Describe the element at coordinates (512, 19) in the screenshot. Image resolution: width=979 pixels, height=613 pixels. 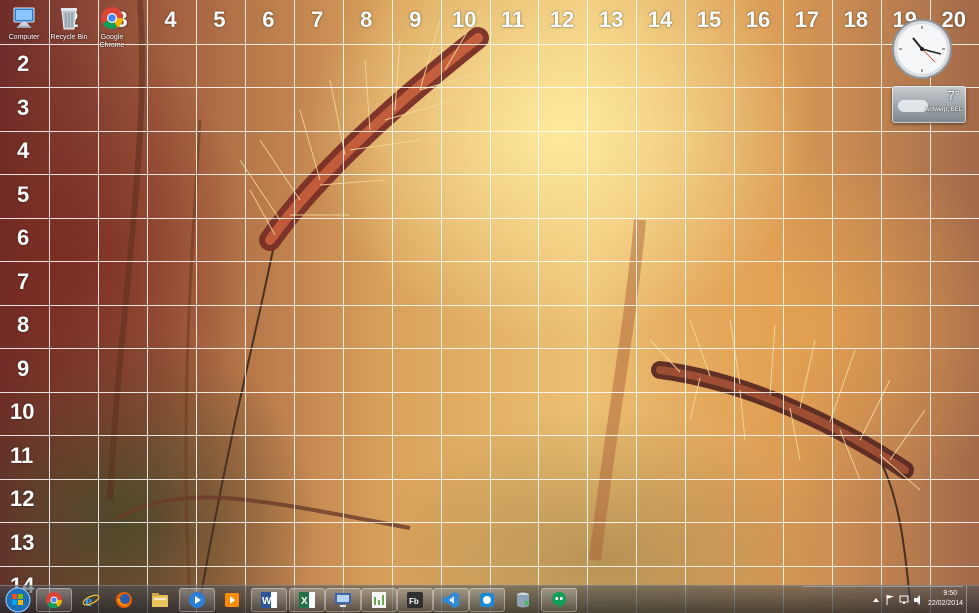
I see `grid-column-number: 11` at that location.